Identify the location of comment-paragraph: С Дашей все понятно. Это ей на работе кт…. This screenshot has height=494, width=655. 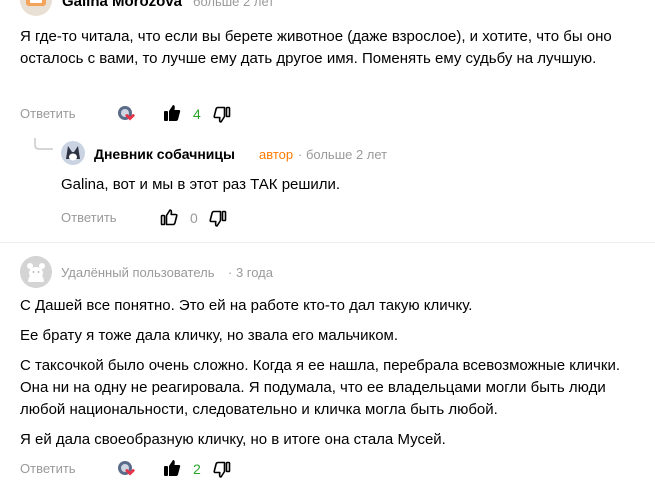
(246, 305).